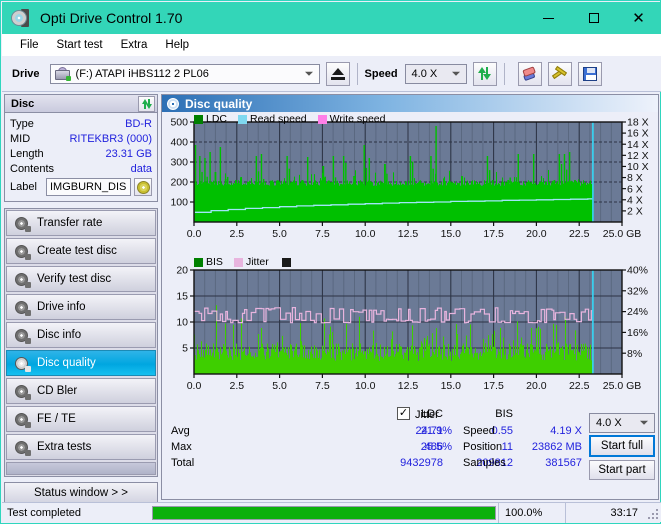 The height and width of the screenshot is (524, 661). Describe the element at coordinates (308, 73) in the screenshot. I see `chevron-down-icon` at that location.